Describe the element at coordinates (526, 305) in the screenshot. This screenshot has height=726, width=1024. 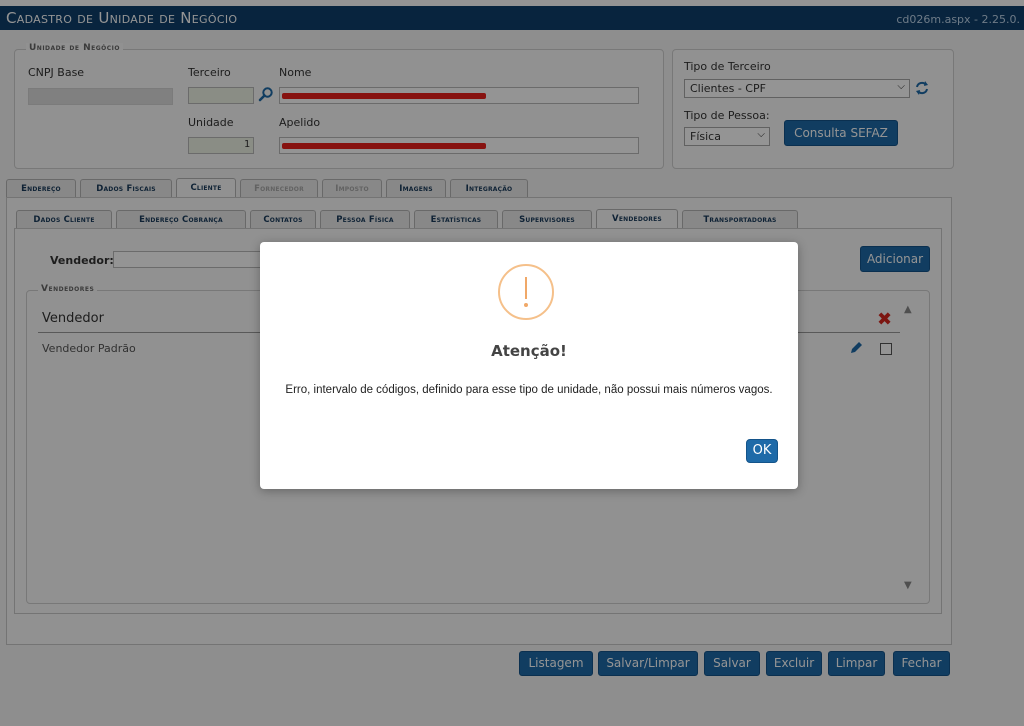
I see `warning-icon-dot` at that location.